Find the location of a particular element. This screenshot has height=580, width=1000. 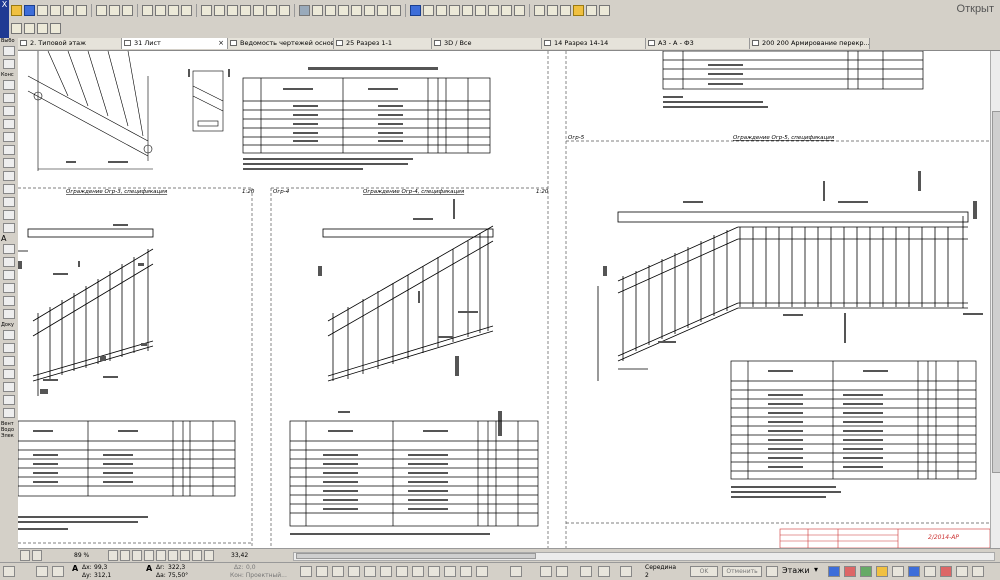

figure-tool-icon is located at coordinates (9, 400).